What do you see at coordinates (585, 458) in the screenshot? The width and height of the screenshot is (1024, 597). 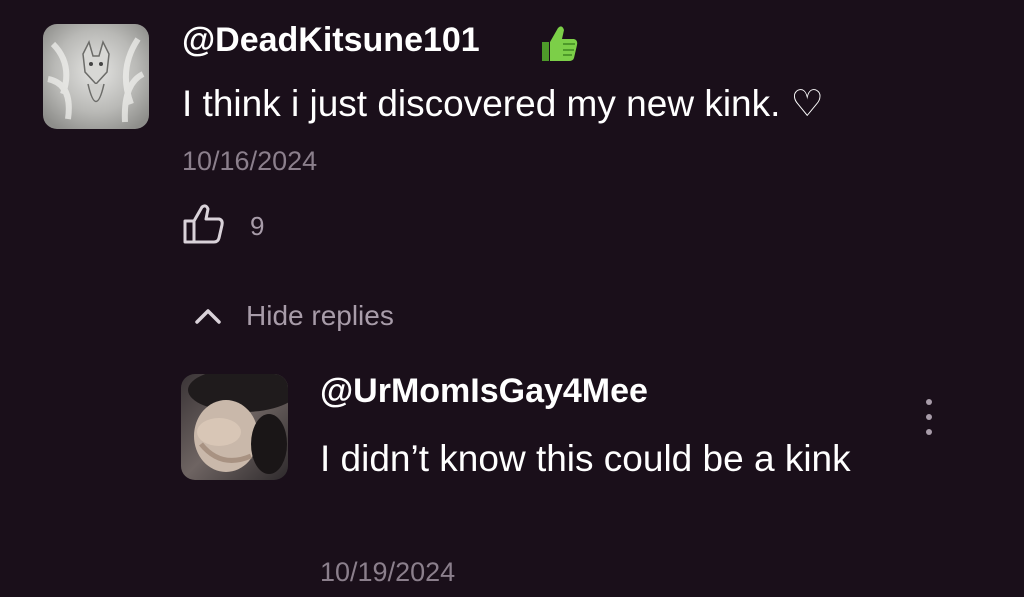 I see `reply-text: I didn’t know this could be a kink` at bounding box center [585, 458].